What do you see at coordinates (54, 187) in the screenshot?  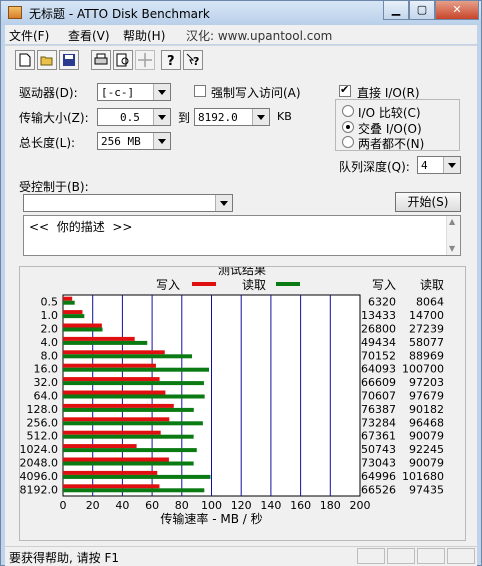 I see `controlled-by-label: 受控制于(B):` at bounding box center [54, 187].